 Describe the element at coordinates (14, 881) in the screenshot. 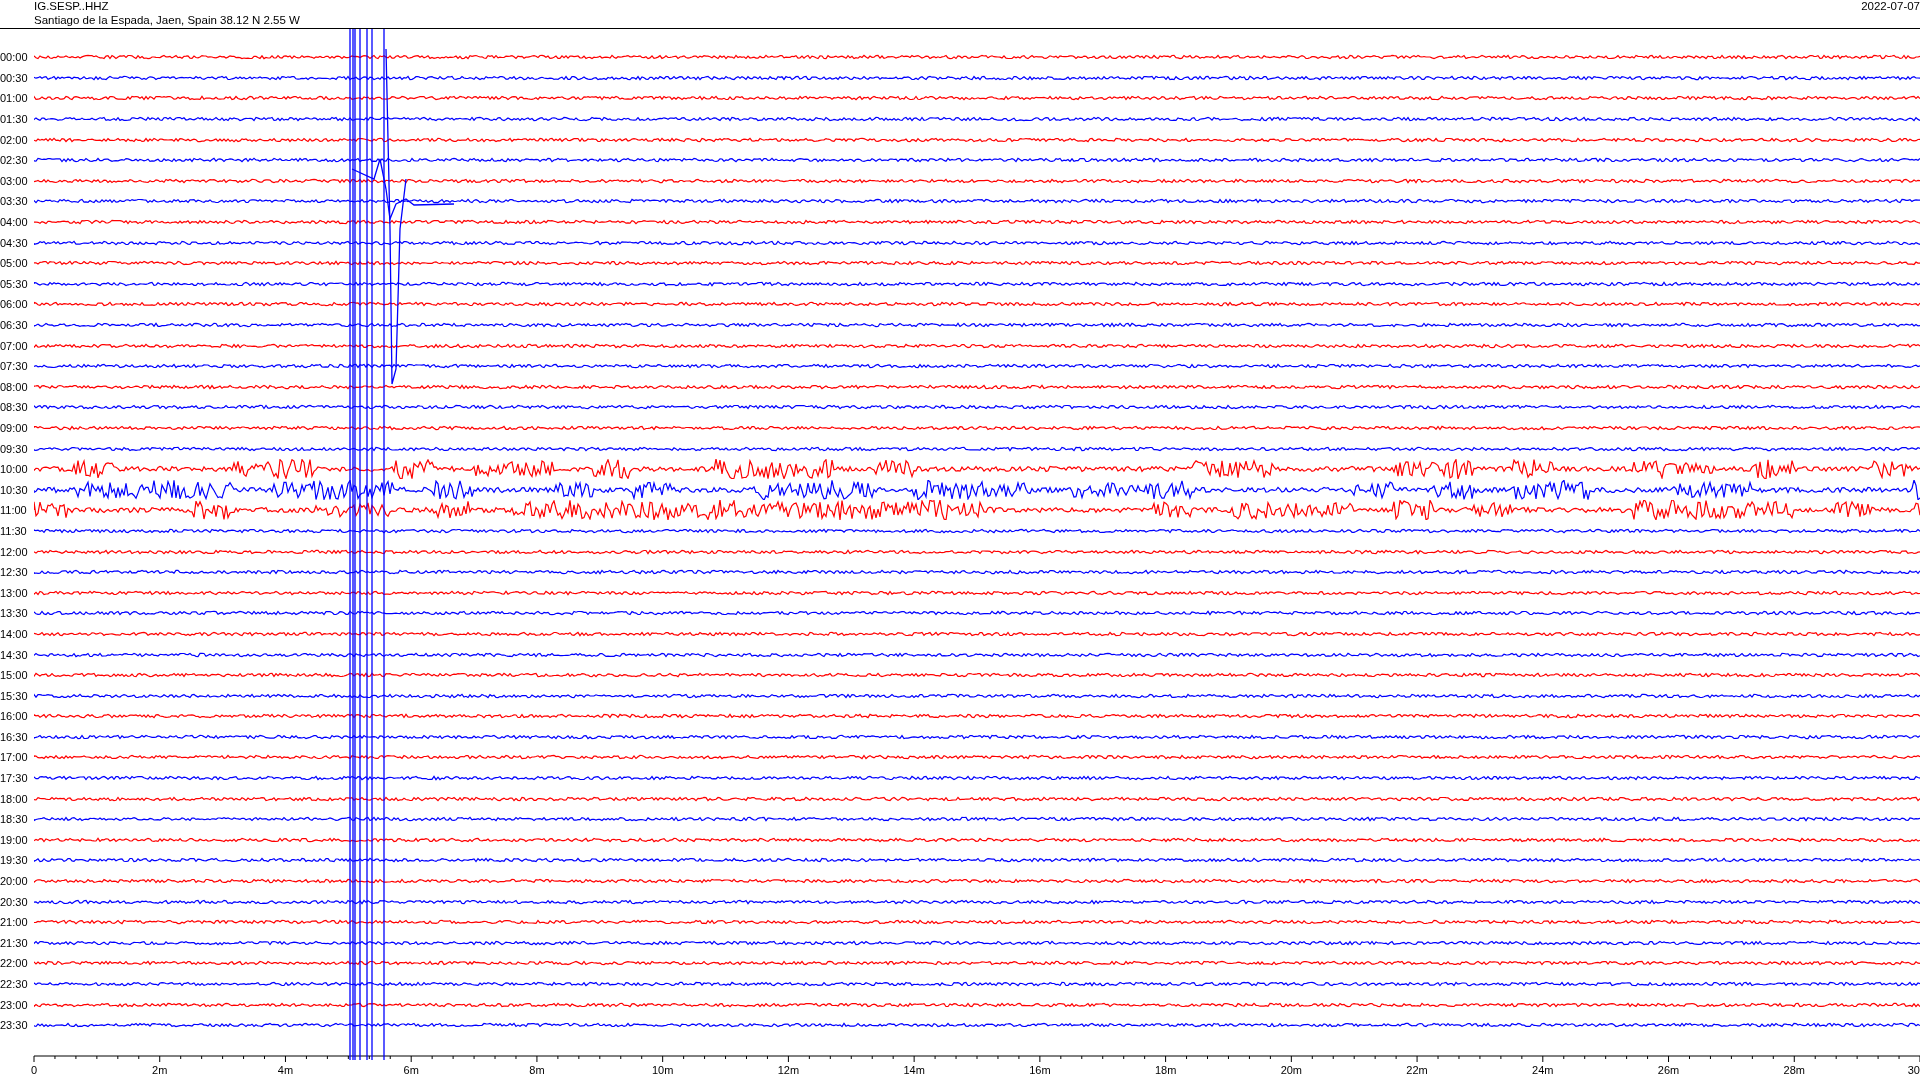

I see `time-label: 20:00` at that location.